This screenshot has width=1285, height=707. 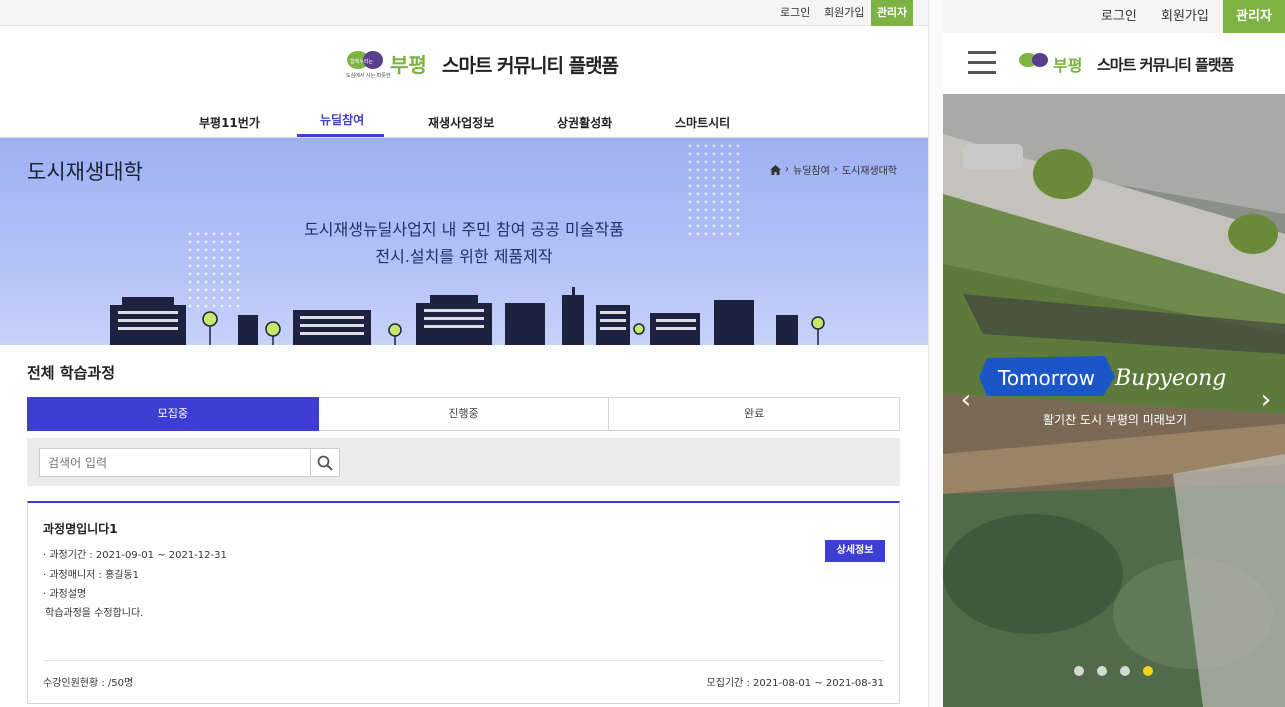 I want to click on chevron-right-icon: ›, so click(x=787, y=169).